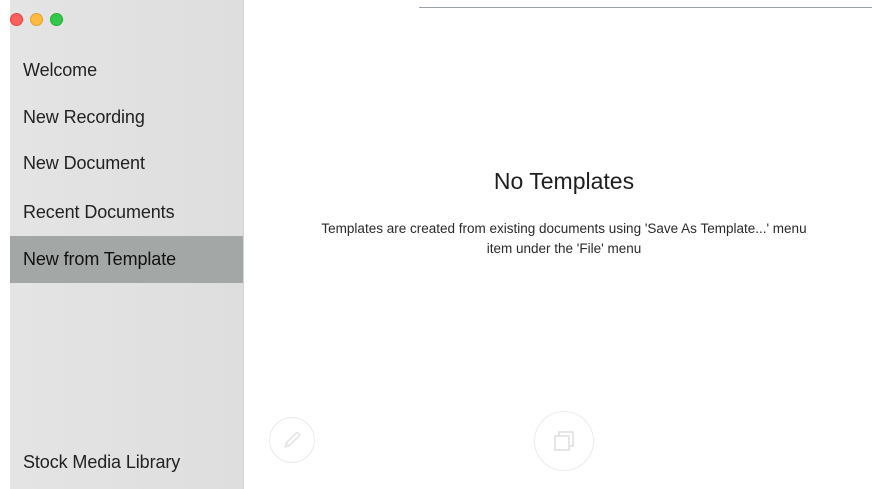 Image resolution: width=872 pixels, height=489 pixels. Describe the element at coordinates (126, 117) in the screenshot. I see `sidebar-item-new-recording: New Recording` at that location.